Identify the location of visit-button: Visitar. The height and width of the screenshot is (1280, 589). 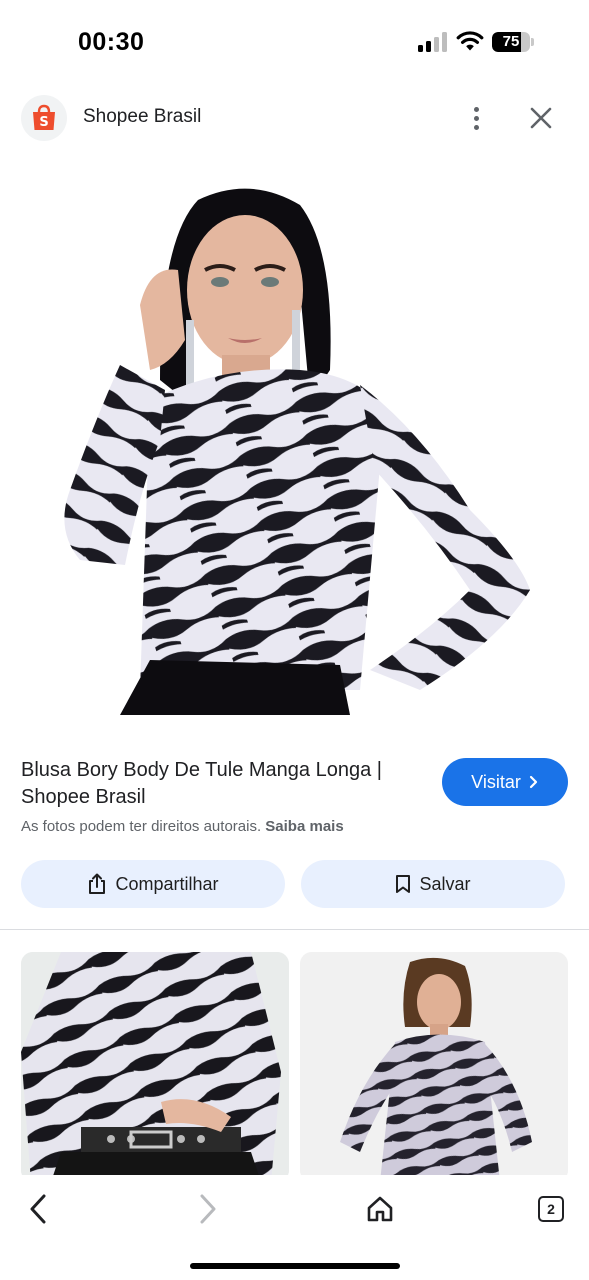
(505, 782).